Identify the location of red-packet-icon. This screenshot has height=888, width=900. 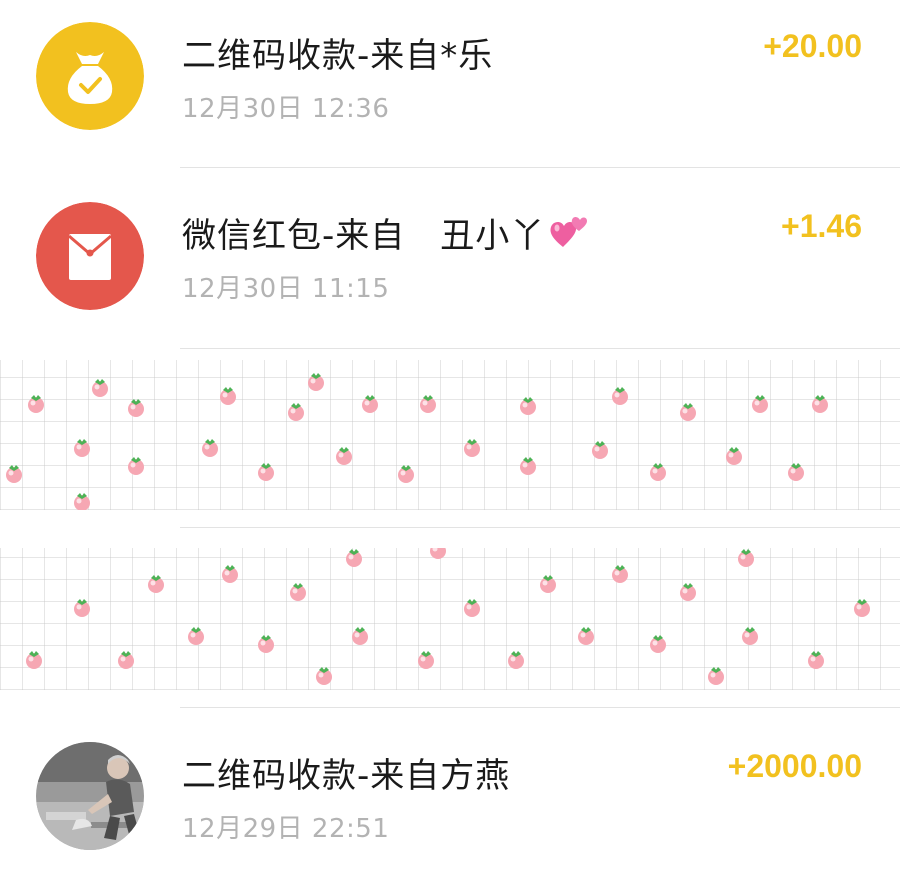
(90, 256).